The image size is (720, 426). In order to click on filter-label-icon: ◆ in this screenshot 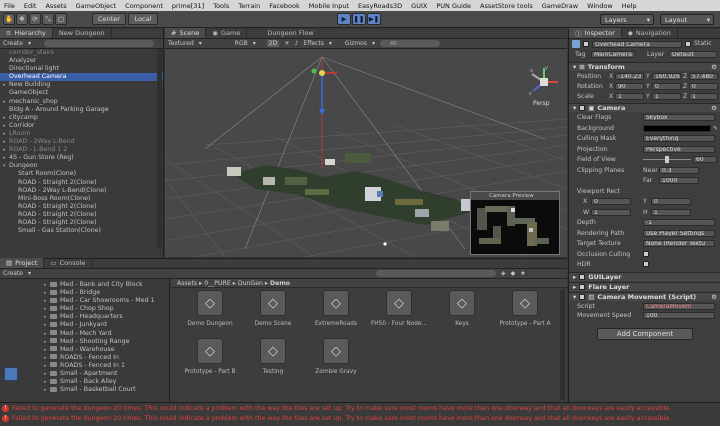, I will do `click(513, 273)`.